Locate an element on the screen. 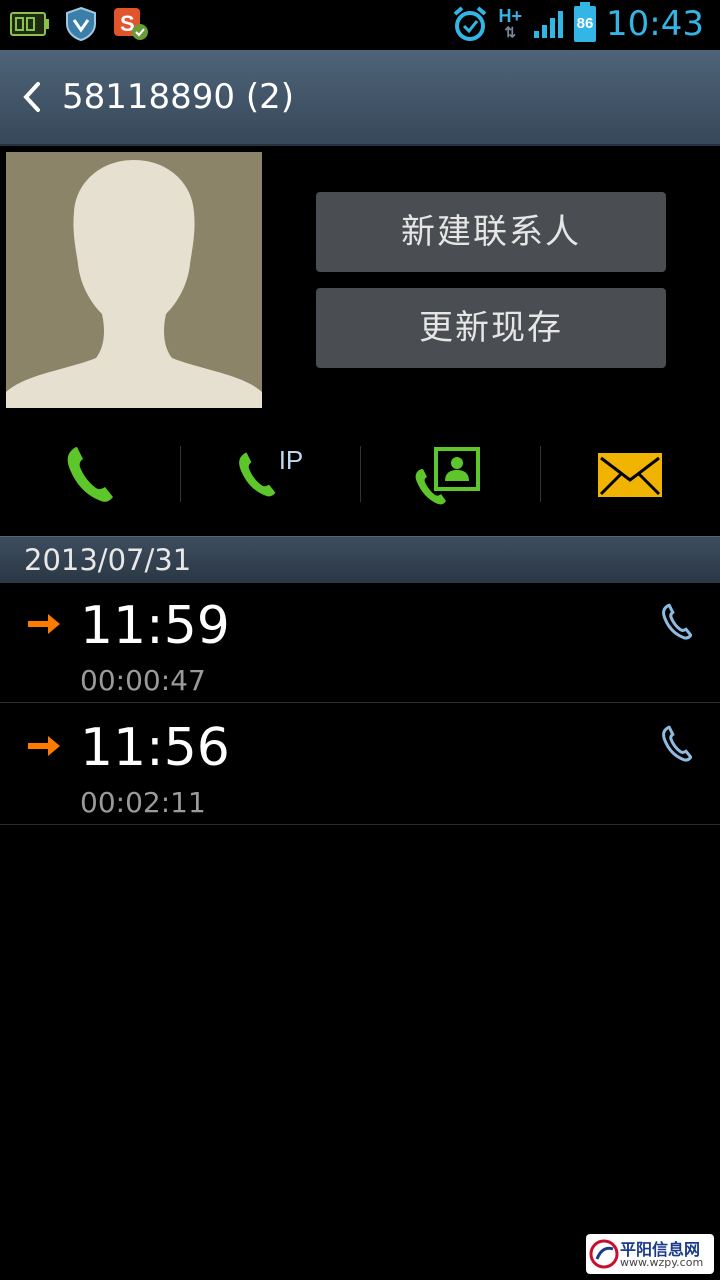 The width and height of the screenshot is (720, 1280). network-type-label: H+ is located at coordinates (510, 16).